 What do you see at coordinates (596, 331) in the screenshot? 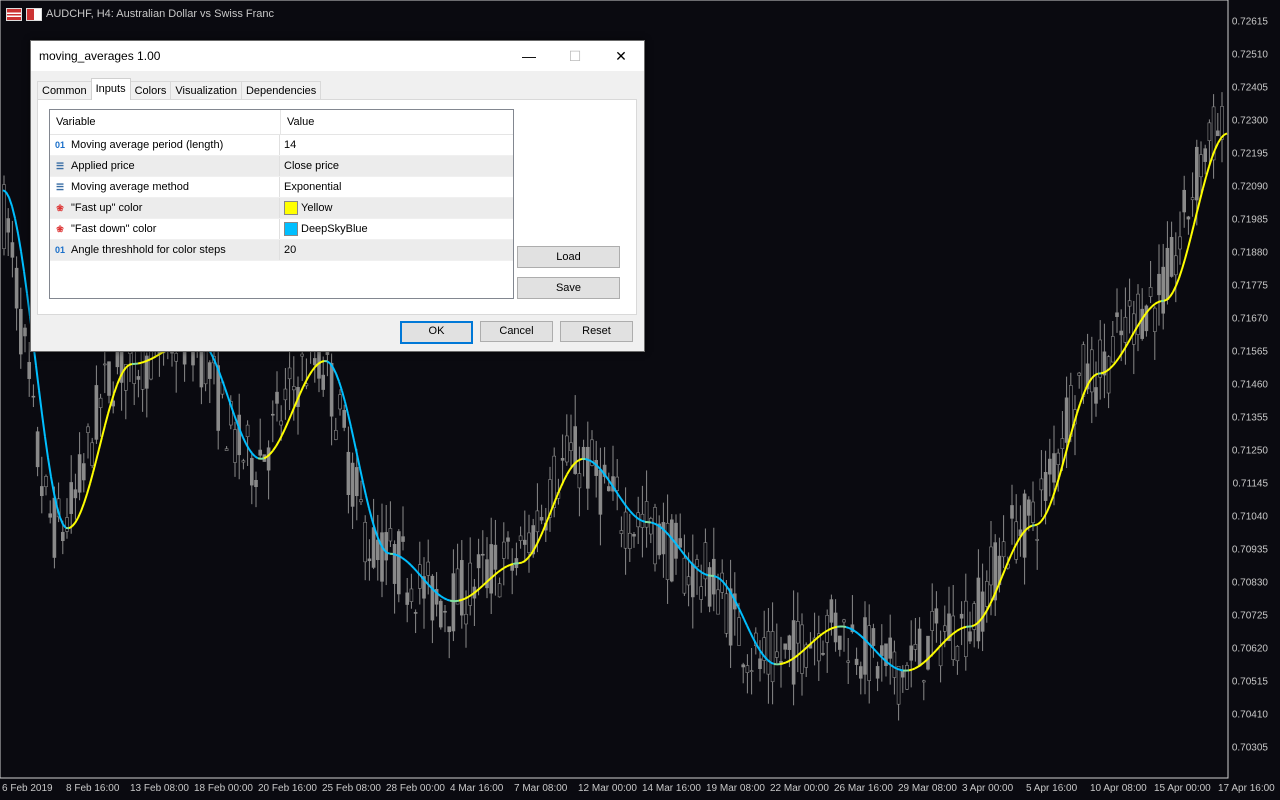
I see `reset-button: Reset` at bounding box center [596, 331].